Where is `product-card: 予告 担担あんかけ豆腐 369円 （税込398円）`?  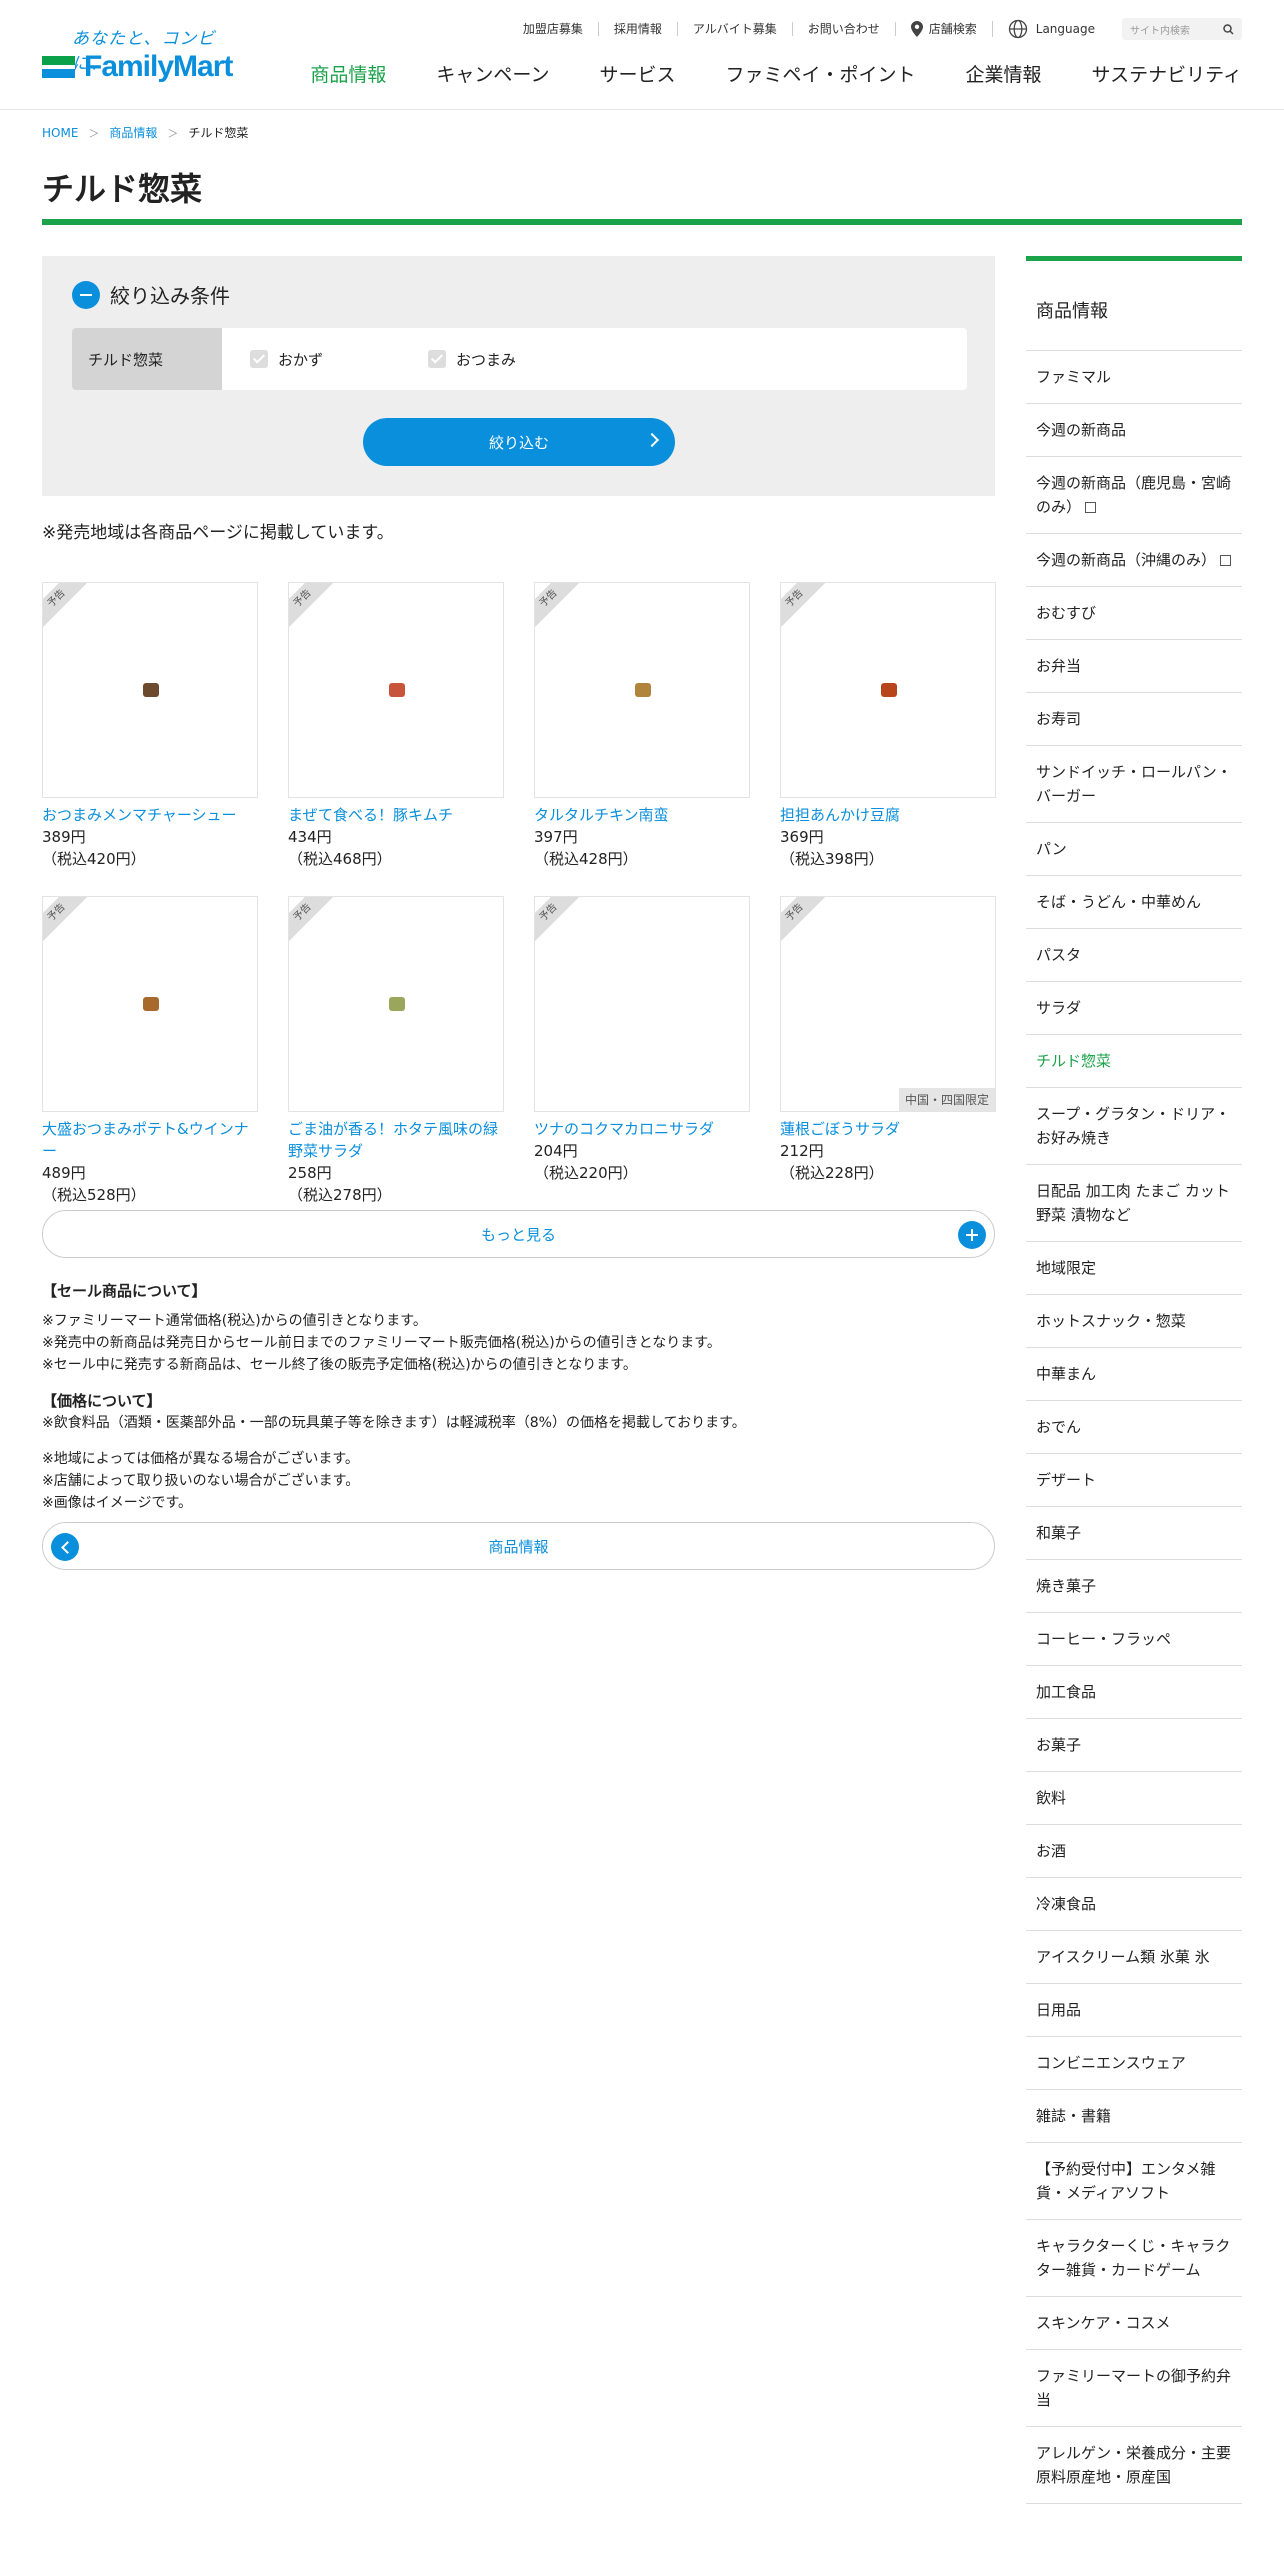
product-card: 予告 担担あんかけ豆腐 369円 （税込398円） is located at coordinates (888, 726).